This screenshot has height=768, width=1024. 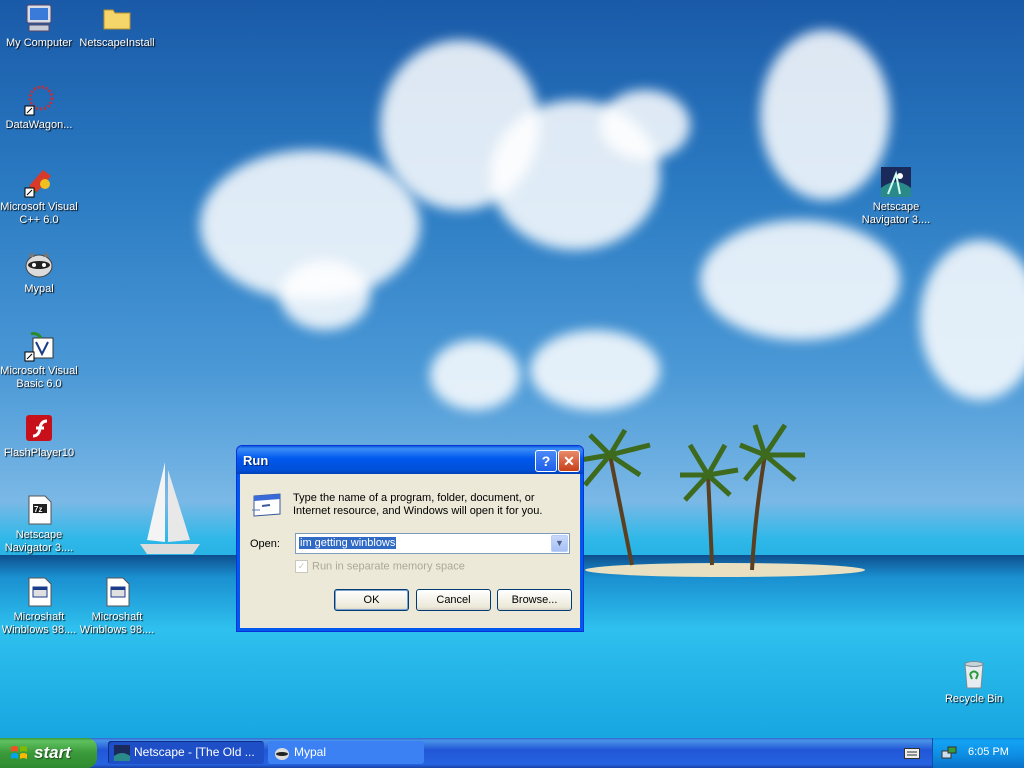 I want to click on svg-text: 7z, so click(x=38, y=509).